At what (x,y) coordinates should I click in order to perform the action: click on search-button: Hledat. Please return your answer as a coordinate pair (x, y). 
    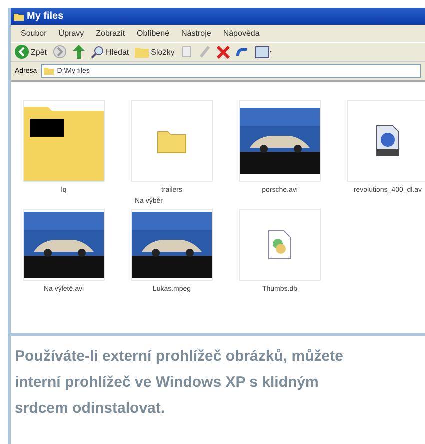
    Looking at the image, I should click on (110, 52).